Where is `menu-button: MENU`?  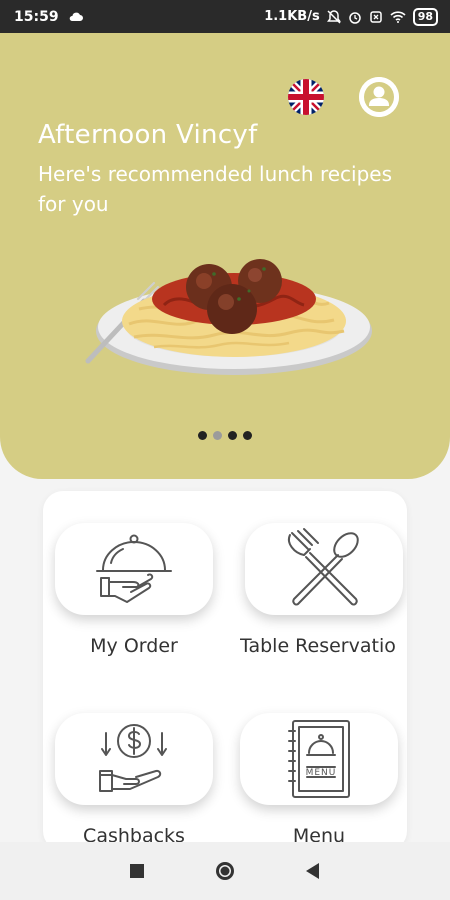
menu-button: MENU is located at coordinates (319, 759).